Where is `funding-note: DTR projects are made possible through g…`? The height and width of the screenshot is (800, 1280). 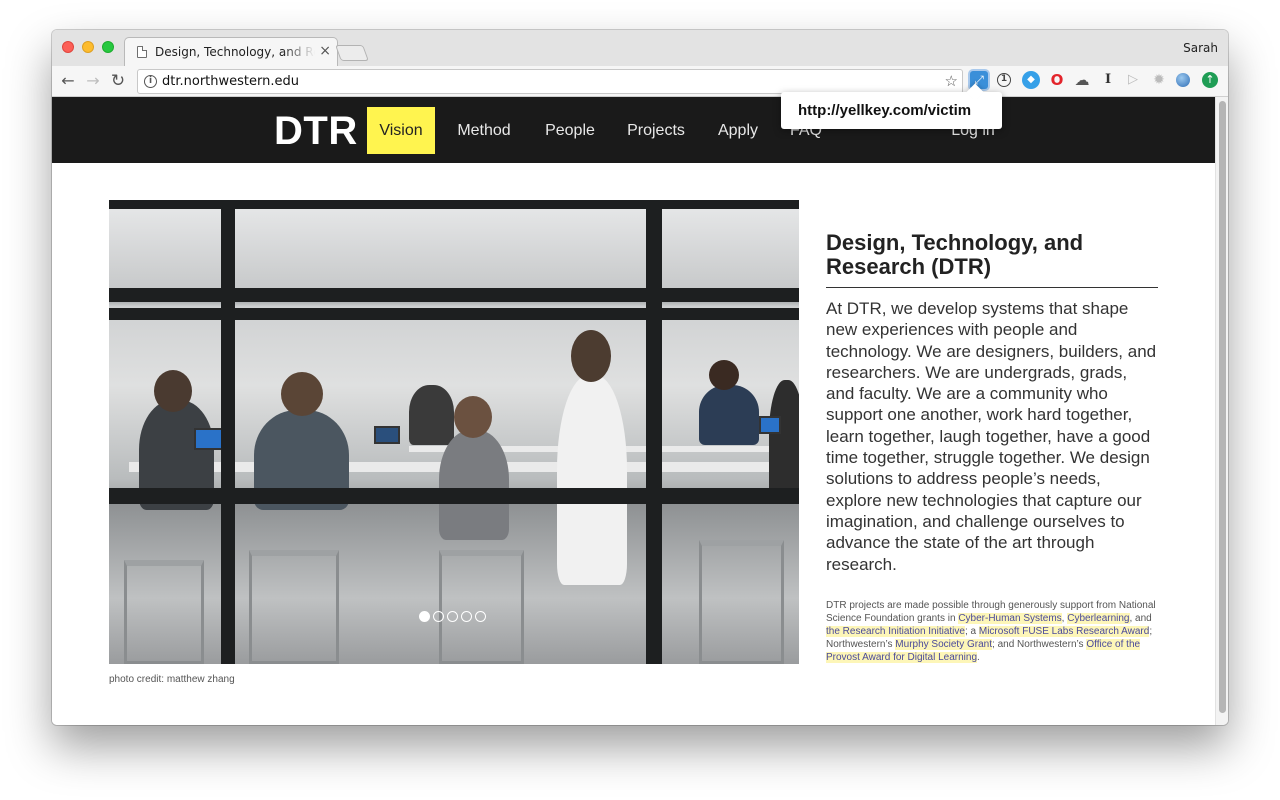 funding-note: DTR projects are made possible through g… is located at coordinates (992, 631).